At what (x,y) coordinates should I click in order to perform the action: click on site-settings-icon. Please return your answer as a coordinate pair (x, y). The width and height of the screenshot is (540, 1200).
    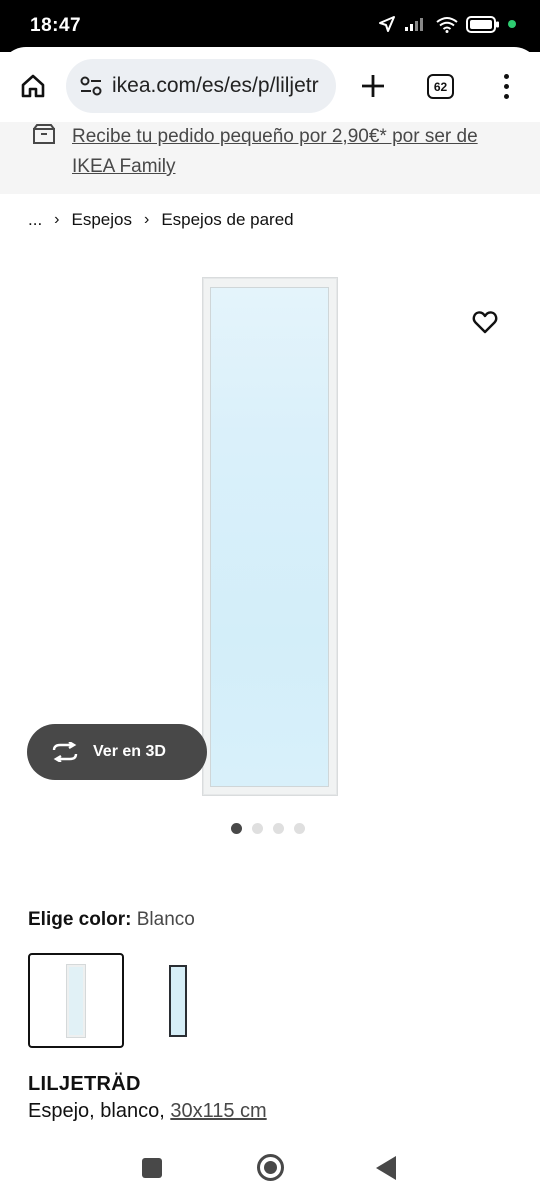
    Looking at the image, I should click on (91, 86).